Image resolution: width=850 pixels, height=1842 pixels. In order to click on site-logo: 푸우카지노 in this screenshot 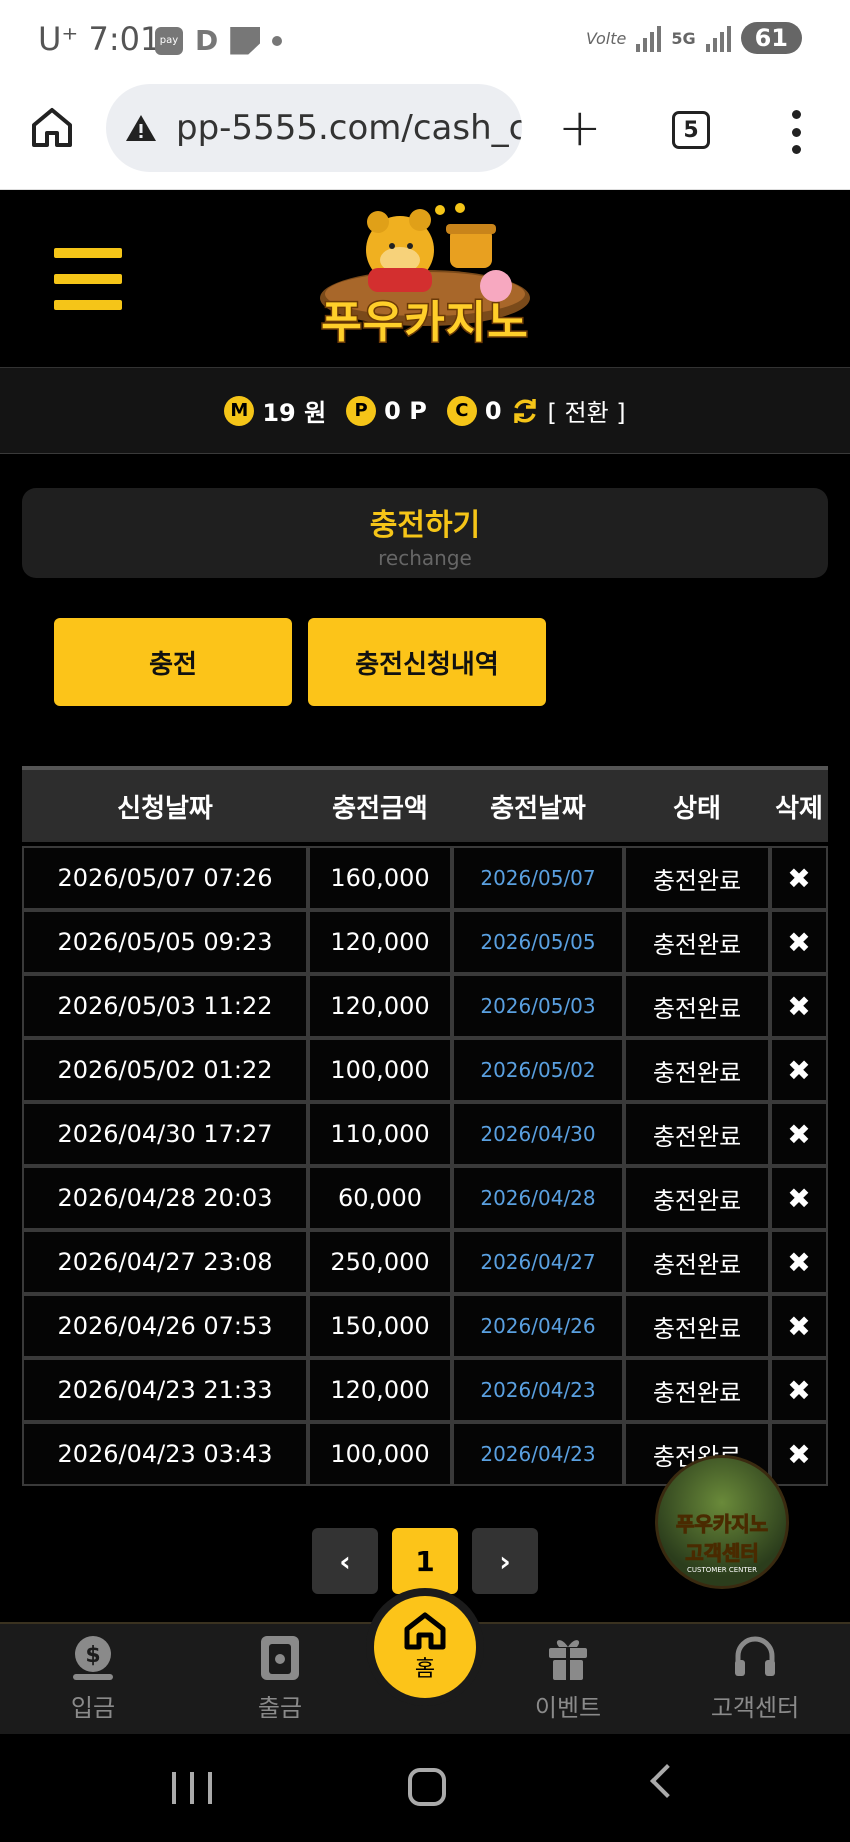, I will do `click(425, 278)`.